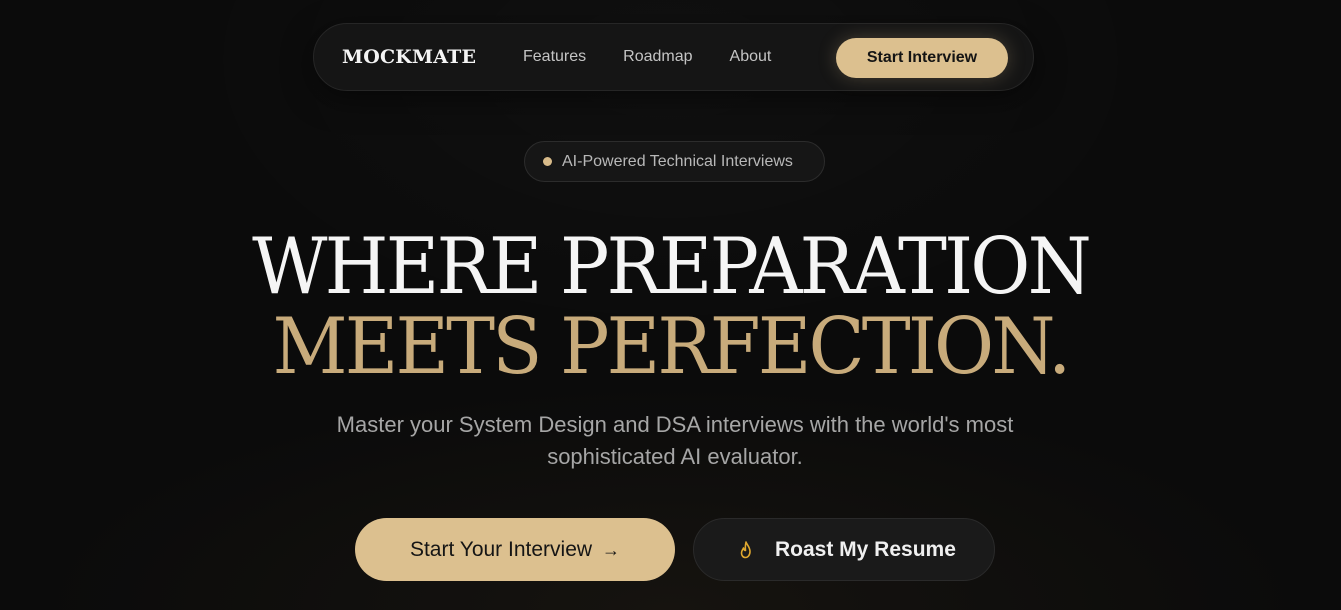  I want to click on nav-link-roadmap: Roadmap, so click(657, 57).